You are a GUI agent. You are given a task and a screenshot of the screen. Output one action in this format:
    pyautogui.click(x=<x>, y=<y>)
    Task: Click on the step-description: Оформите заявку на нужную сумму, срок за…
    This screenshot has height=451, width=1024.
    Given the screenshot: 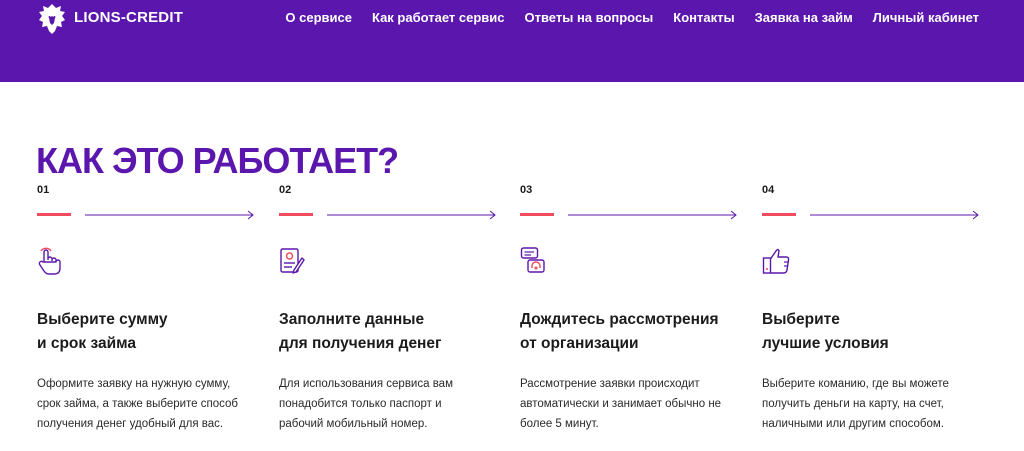 What is the action you would take?
    pyautogui.click(x=149, y=404)
    